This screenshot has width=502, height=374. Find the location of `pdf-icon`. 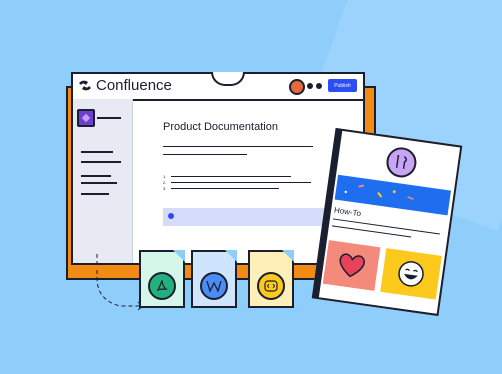

pdf-icon is located at coordinates (162, 286).